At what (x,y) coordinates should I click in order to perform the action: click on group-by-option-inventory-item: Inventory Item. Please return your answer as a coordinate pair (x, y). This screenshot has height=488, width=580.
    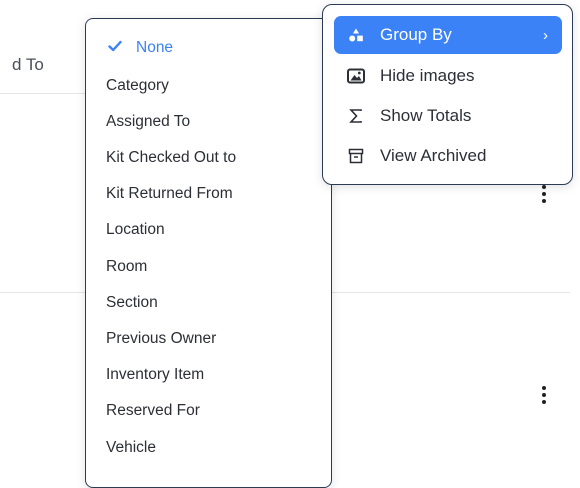
    Looking at the image, I should click on (155, 375).